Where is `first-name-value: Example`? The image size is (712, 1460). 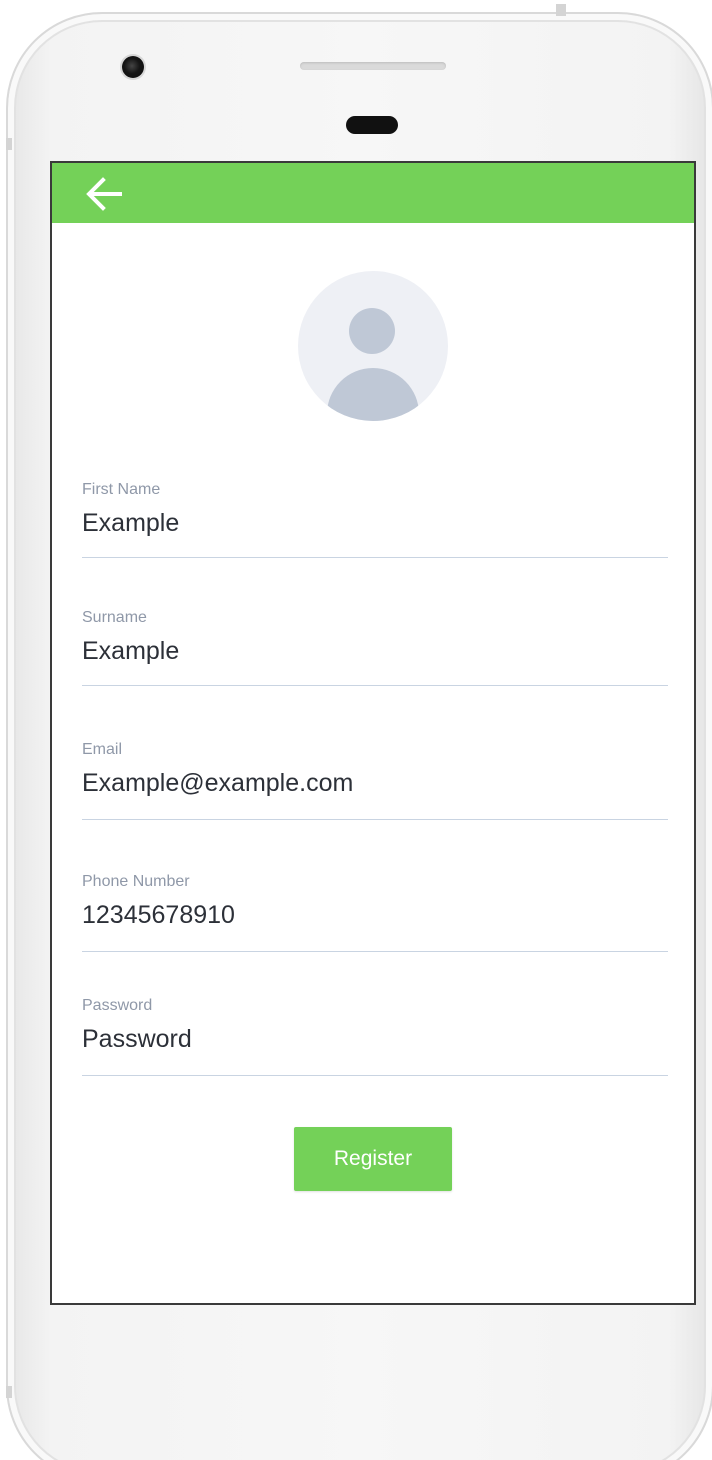 first-name-value: Example is located at coordinates (375, 523).